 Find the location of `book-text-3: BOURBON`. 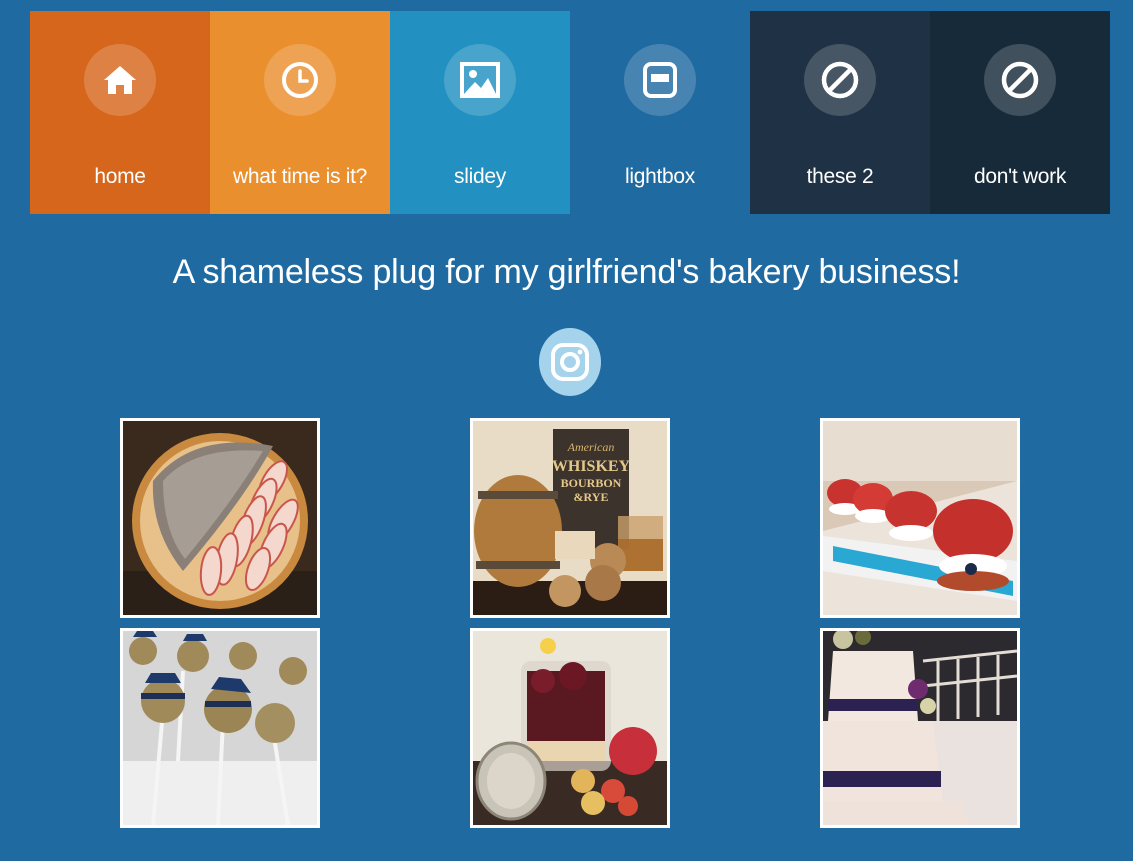

book-text-3: BOURBON is located at coordinates (591, 483).